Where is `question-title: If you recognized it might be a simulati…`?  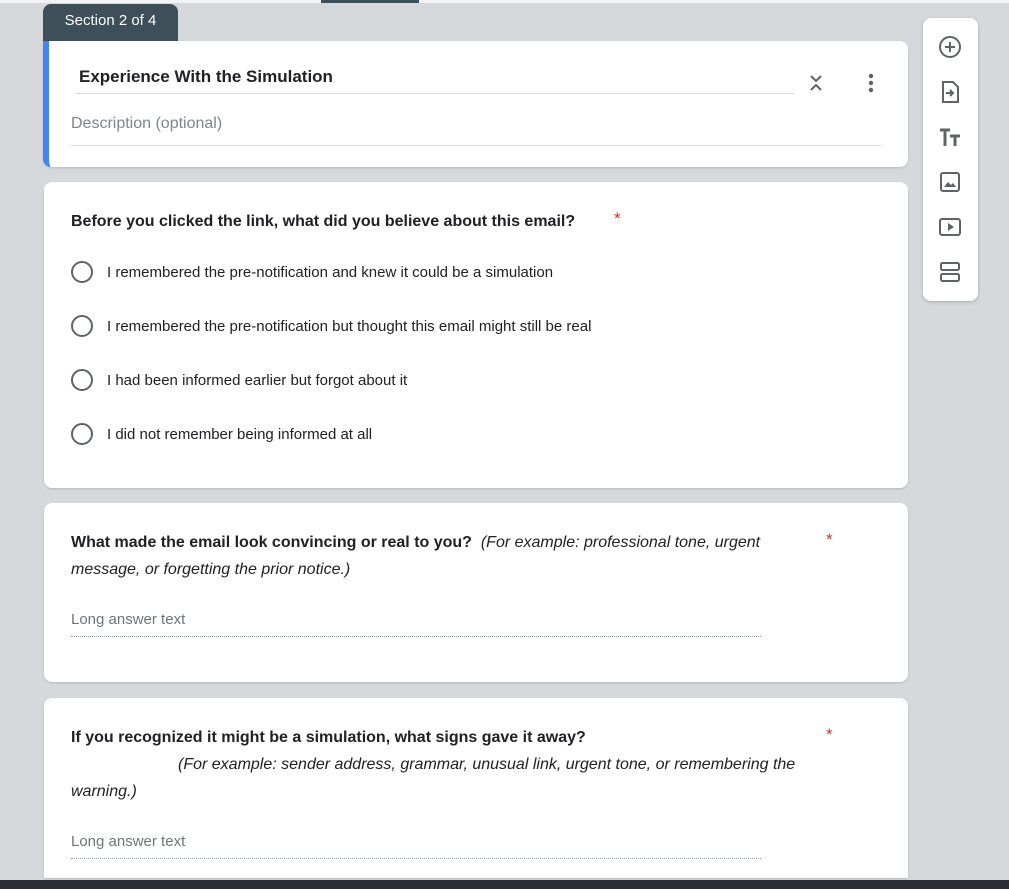
question-title: If you recognized it might be a simulati… is located at coordinates (433, 764).